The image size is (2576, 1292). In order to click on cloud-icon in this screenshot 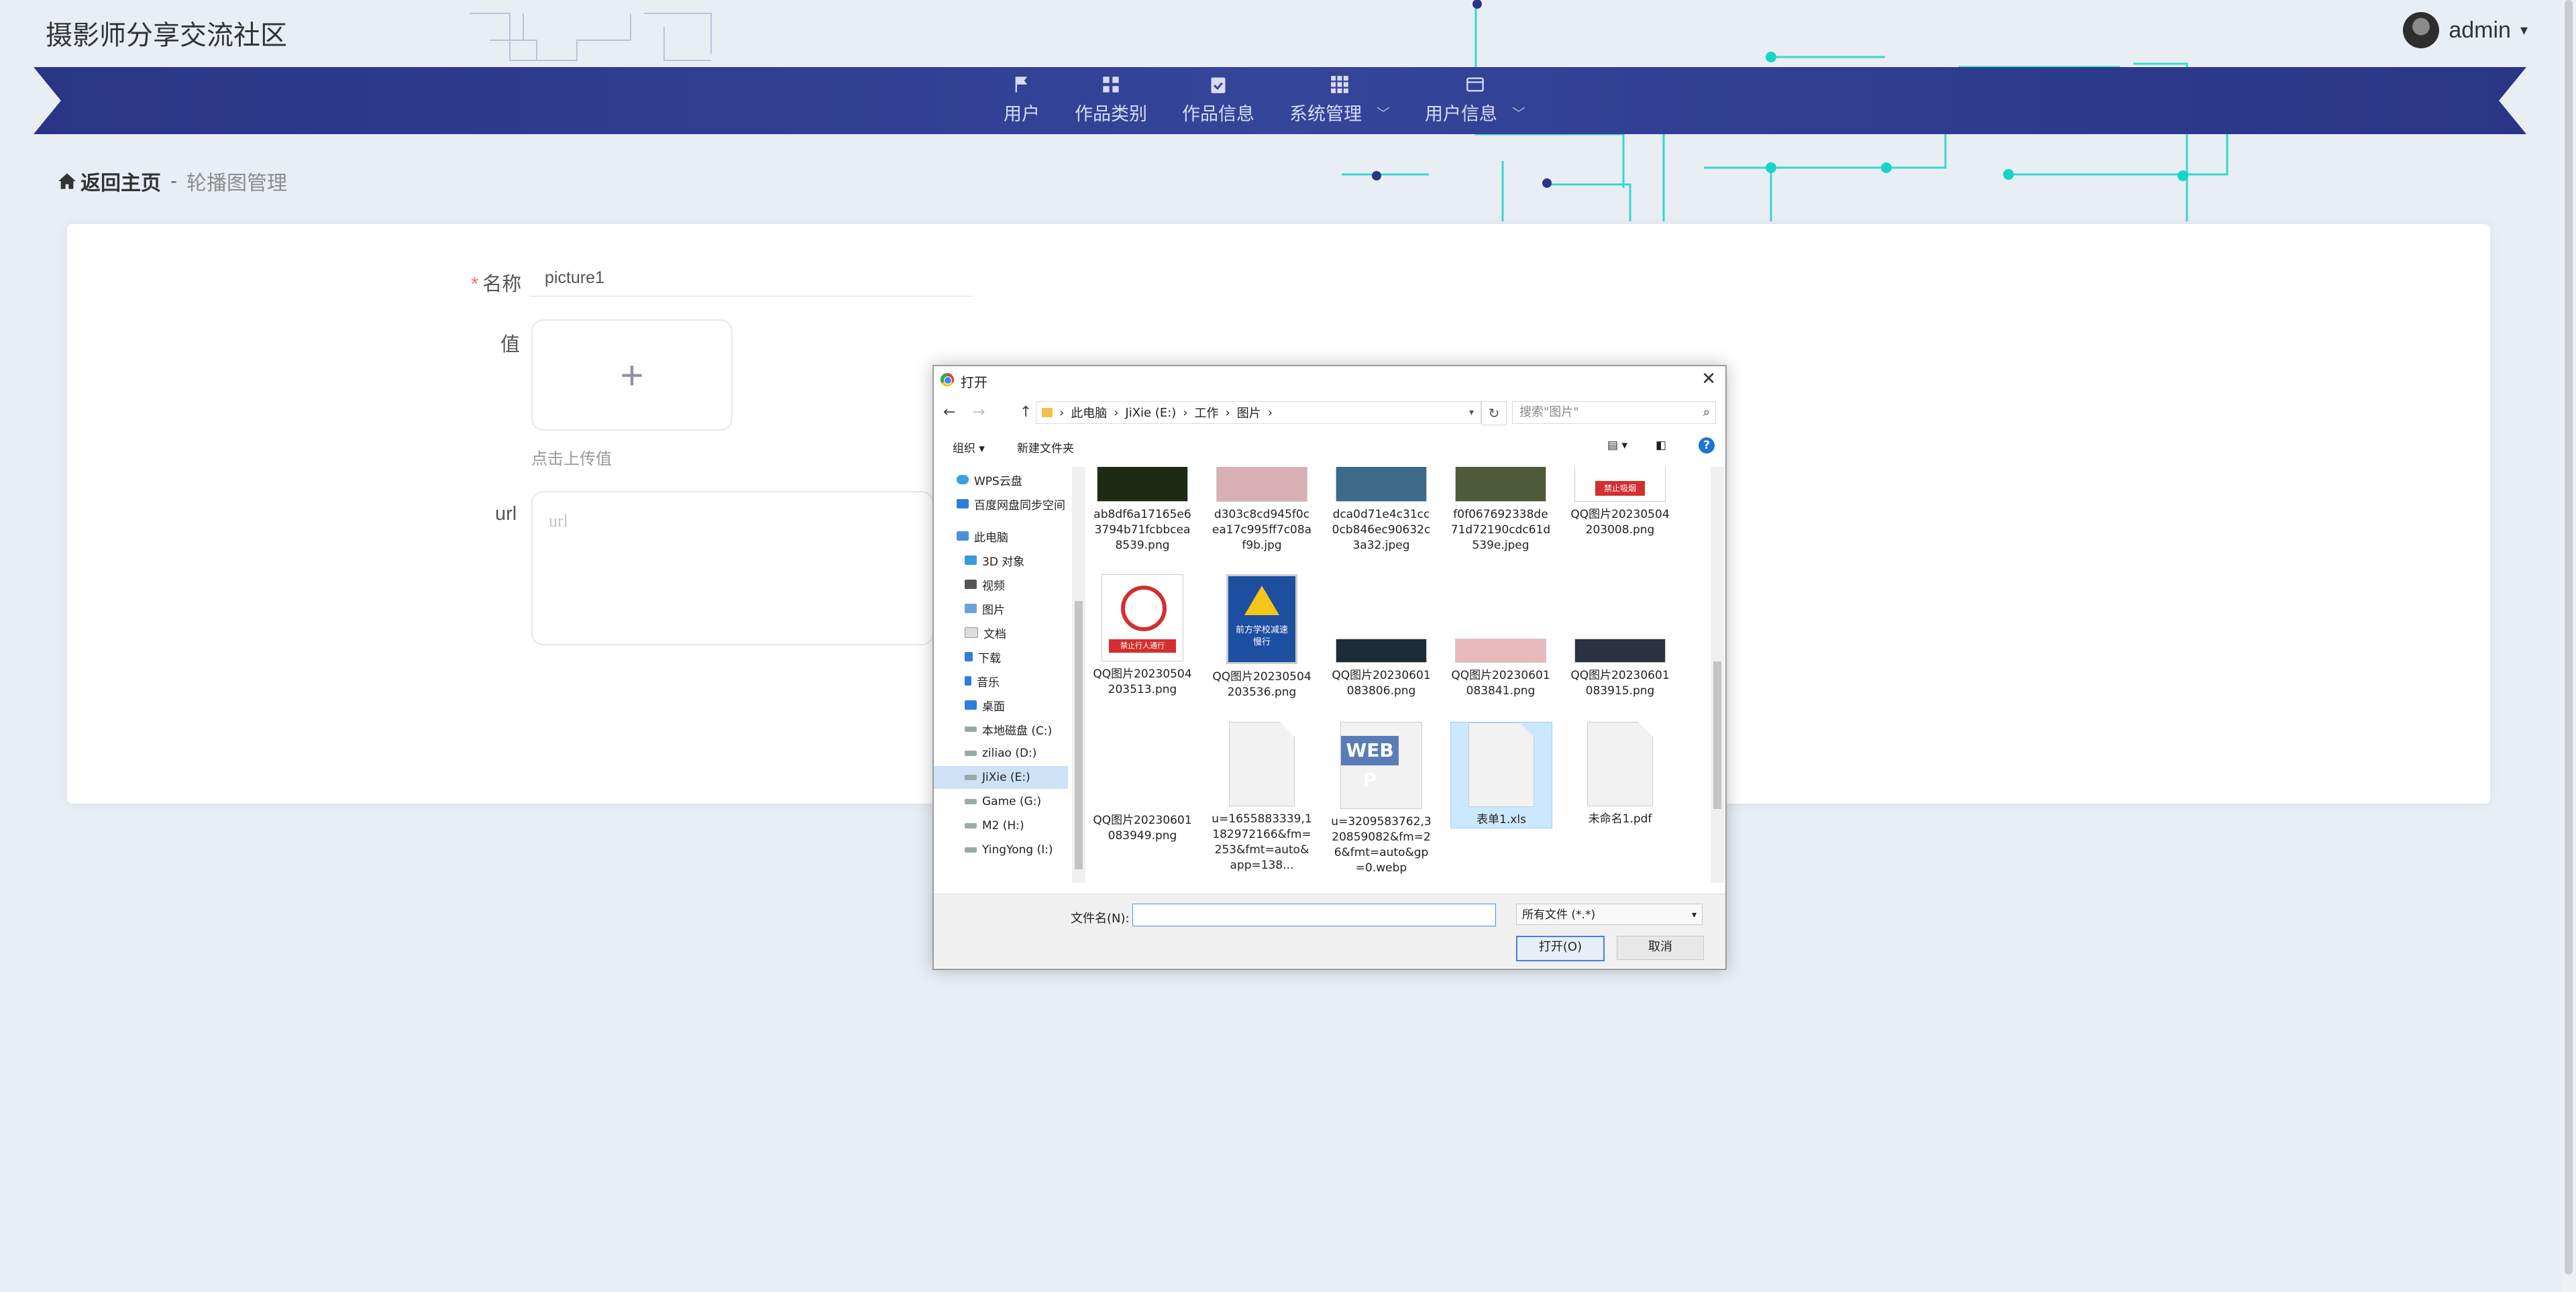, I will do `click(963, 479)`.